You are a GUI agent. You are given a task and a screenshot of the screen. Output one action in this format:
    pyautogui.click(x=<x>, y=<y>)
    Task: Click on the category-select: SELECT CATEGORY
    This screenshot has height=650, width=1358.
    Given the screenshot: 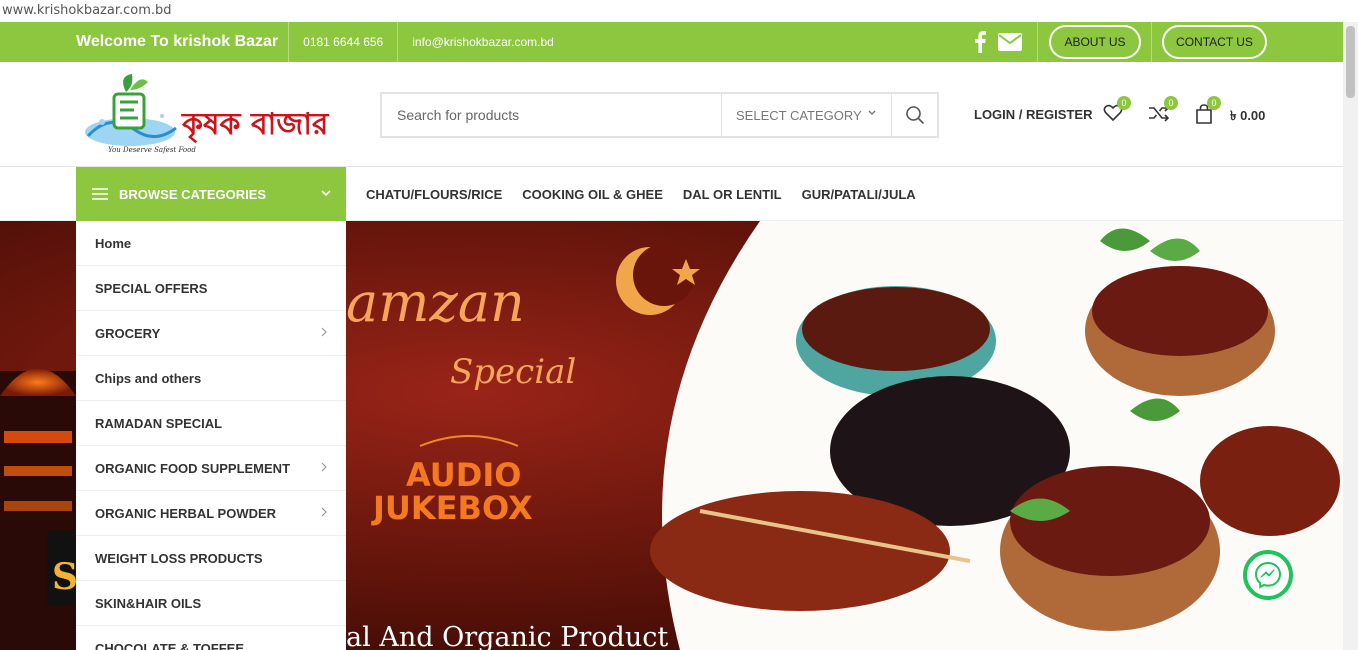 What is the action you would take?
    pyautogui.click(x=806, y=115)
    